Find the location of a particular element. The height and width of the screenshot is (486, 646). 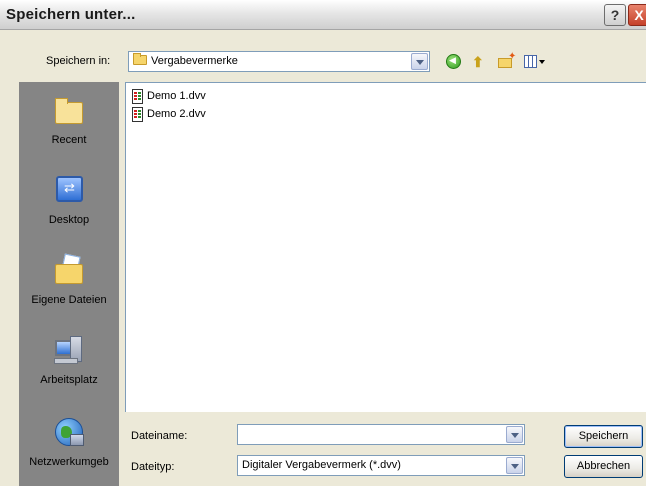

my-documents-icon is located at coordinates (69, 270).